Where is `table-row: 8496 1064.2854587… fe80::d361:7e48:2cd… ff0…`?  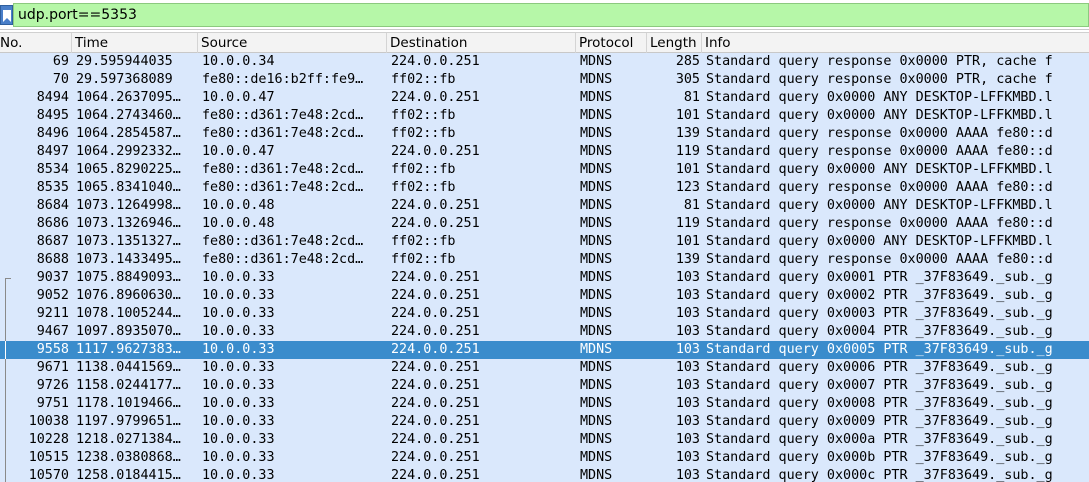
table-row: 8496 1064.2854587… fe80::d361:7e48:2cd… ff0… is located at coordinates (544, 134).